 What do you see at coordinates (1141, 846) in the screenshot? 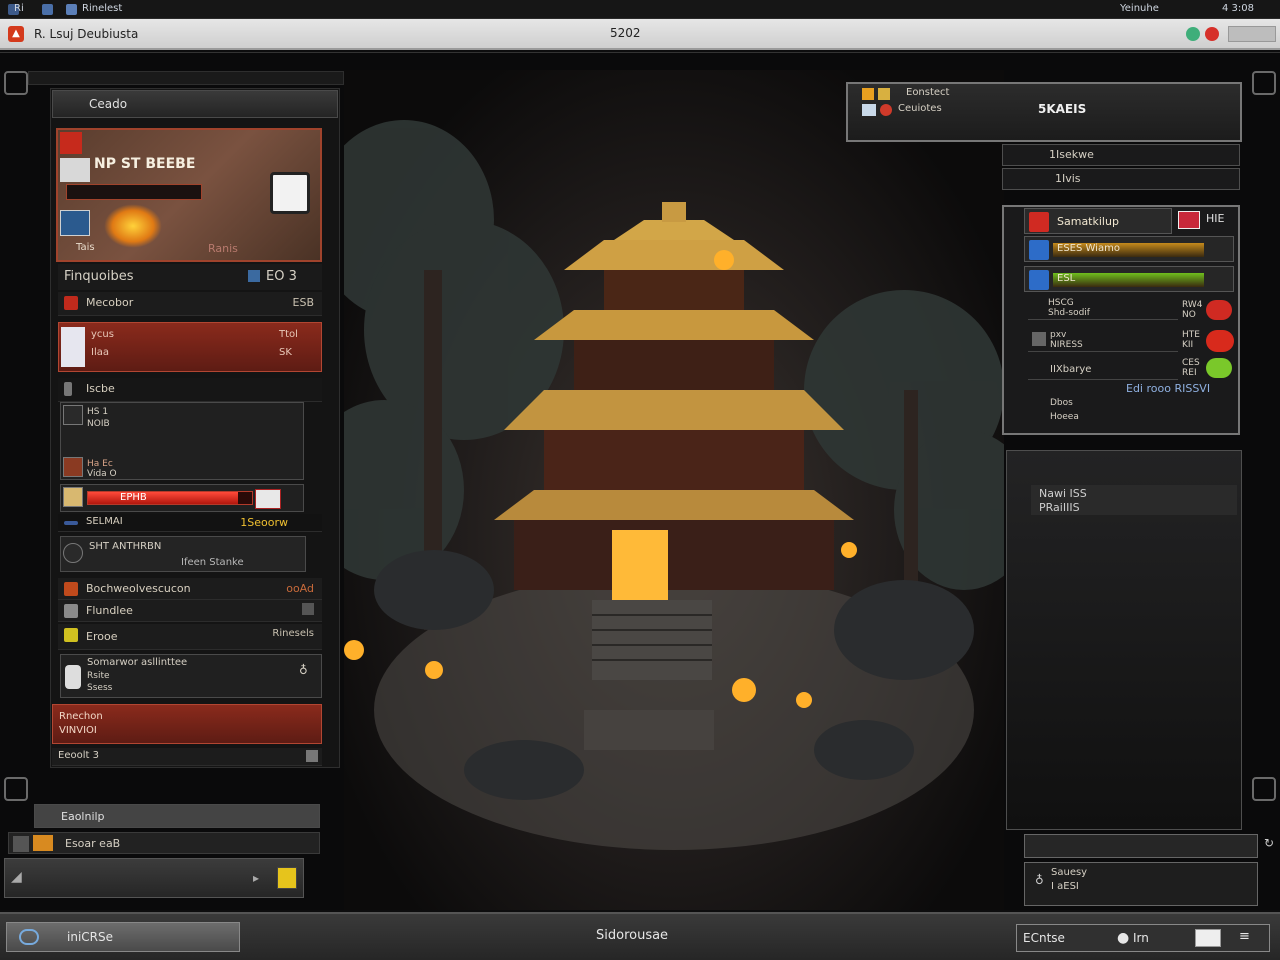
I see `right-bottom-bar` at bounding box center [1141, 846].